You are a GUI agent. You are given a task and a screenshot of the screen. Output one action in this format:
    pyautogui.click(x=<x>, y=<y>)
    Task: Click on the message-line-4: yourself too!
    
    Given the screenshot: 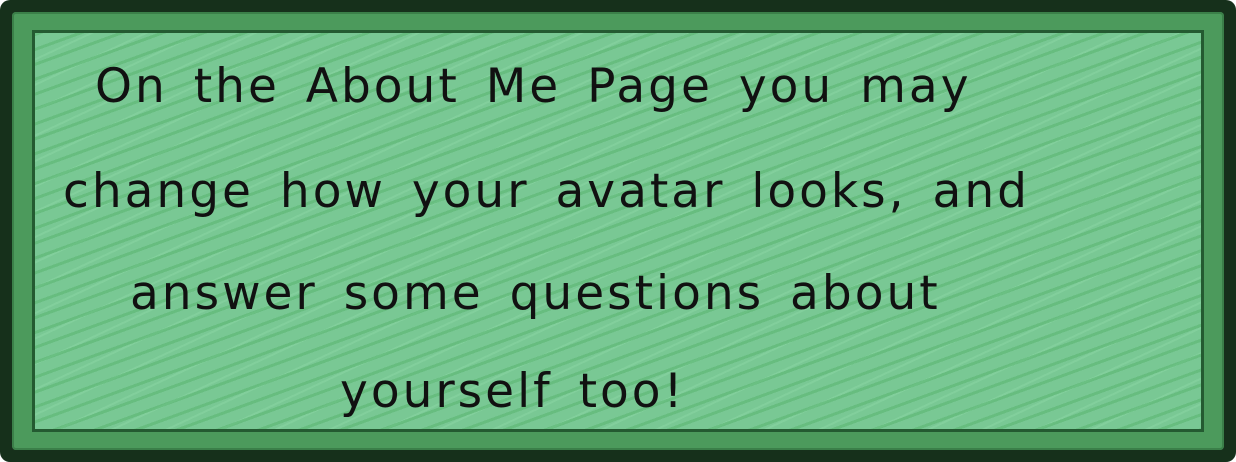 What is the action you would take?
    pyautogui.click(x=513, y=391)
    